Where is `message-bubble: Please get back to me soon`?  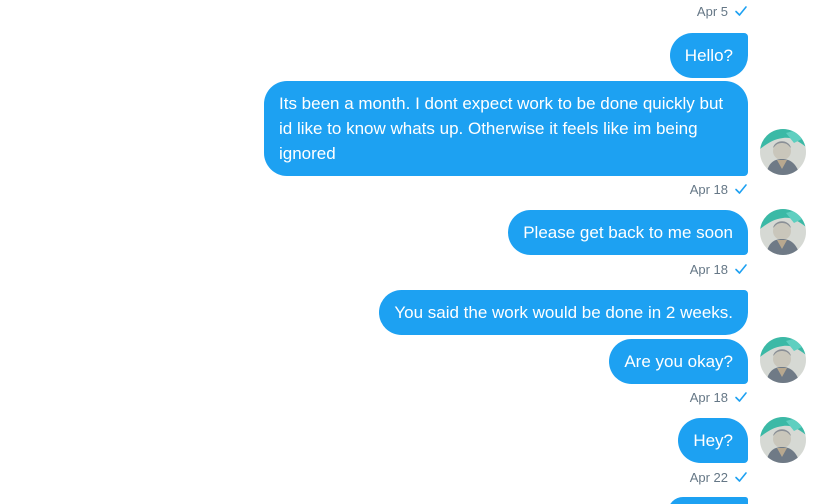
message-bubble: Please get back to me soon is located at coordinates (628, 232).